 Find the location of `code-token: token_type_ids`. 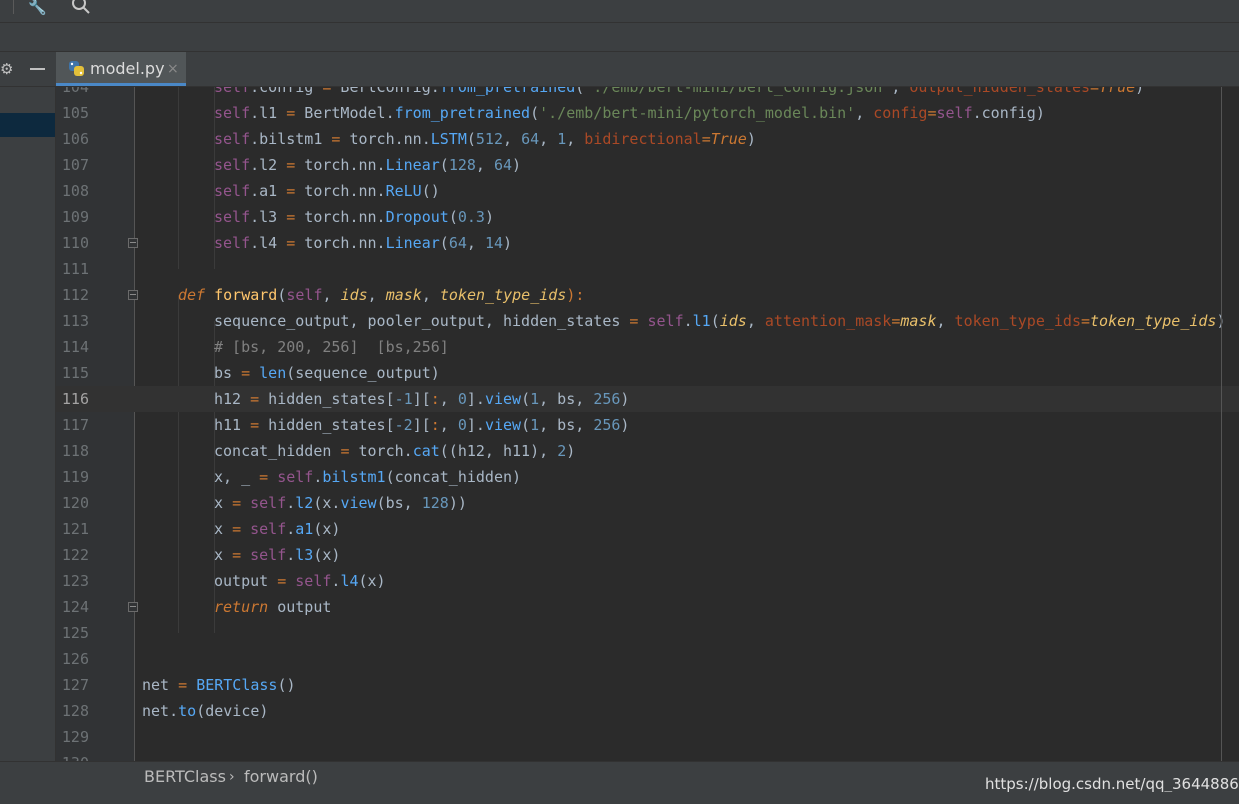

code-token: token_type_ids is located at coordinates (1017, 321).